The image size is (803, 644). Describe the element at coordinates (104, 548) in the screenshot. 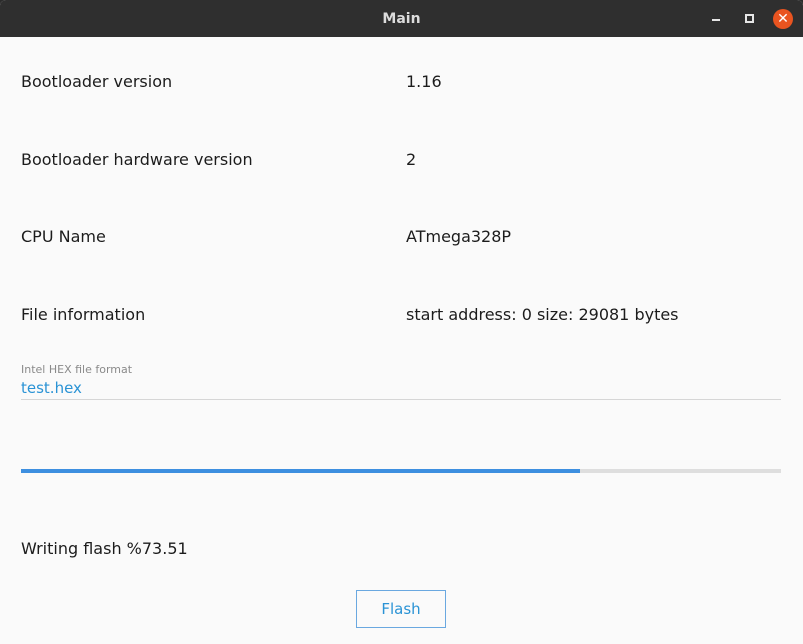

I see `status-text: Writing flash %73.51` at that location.